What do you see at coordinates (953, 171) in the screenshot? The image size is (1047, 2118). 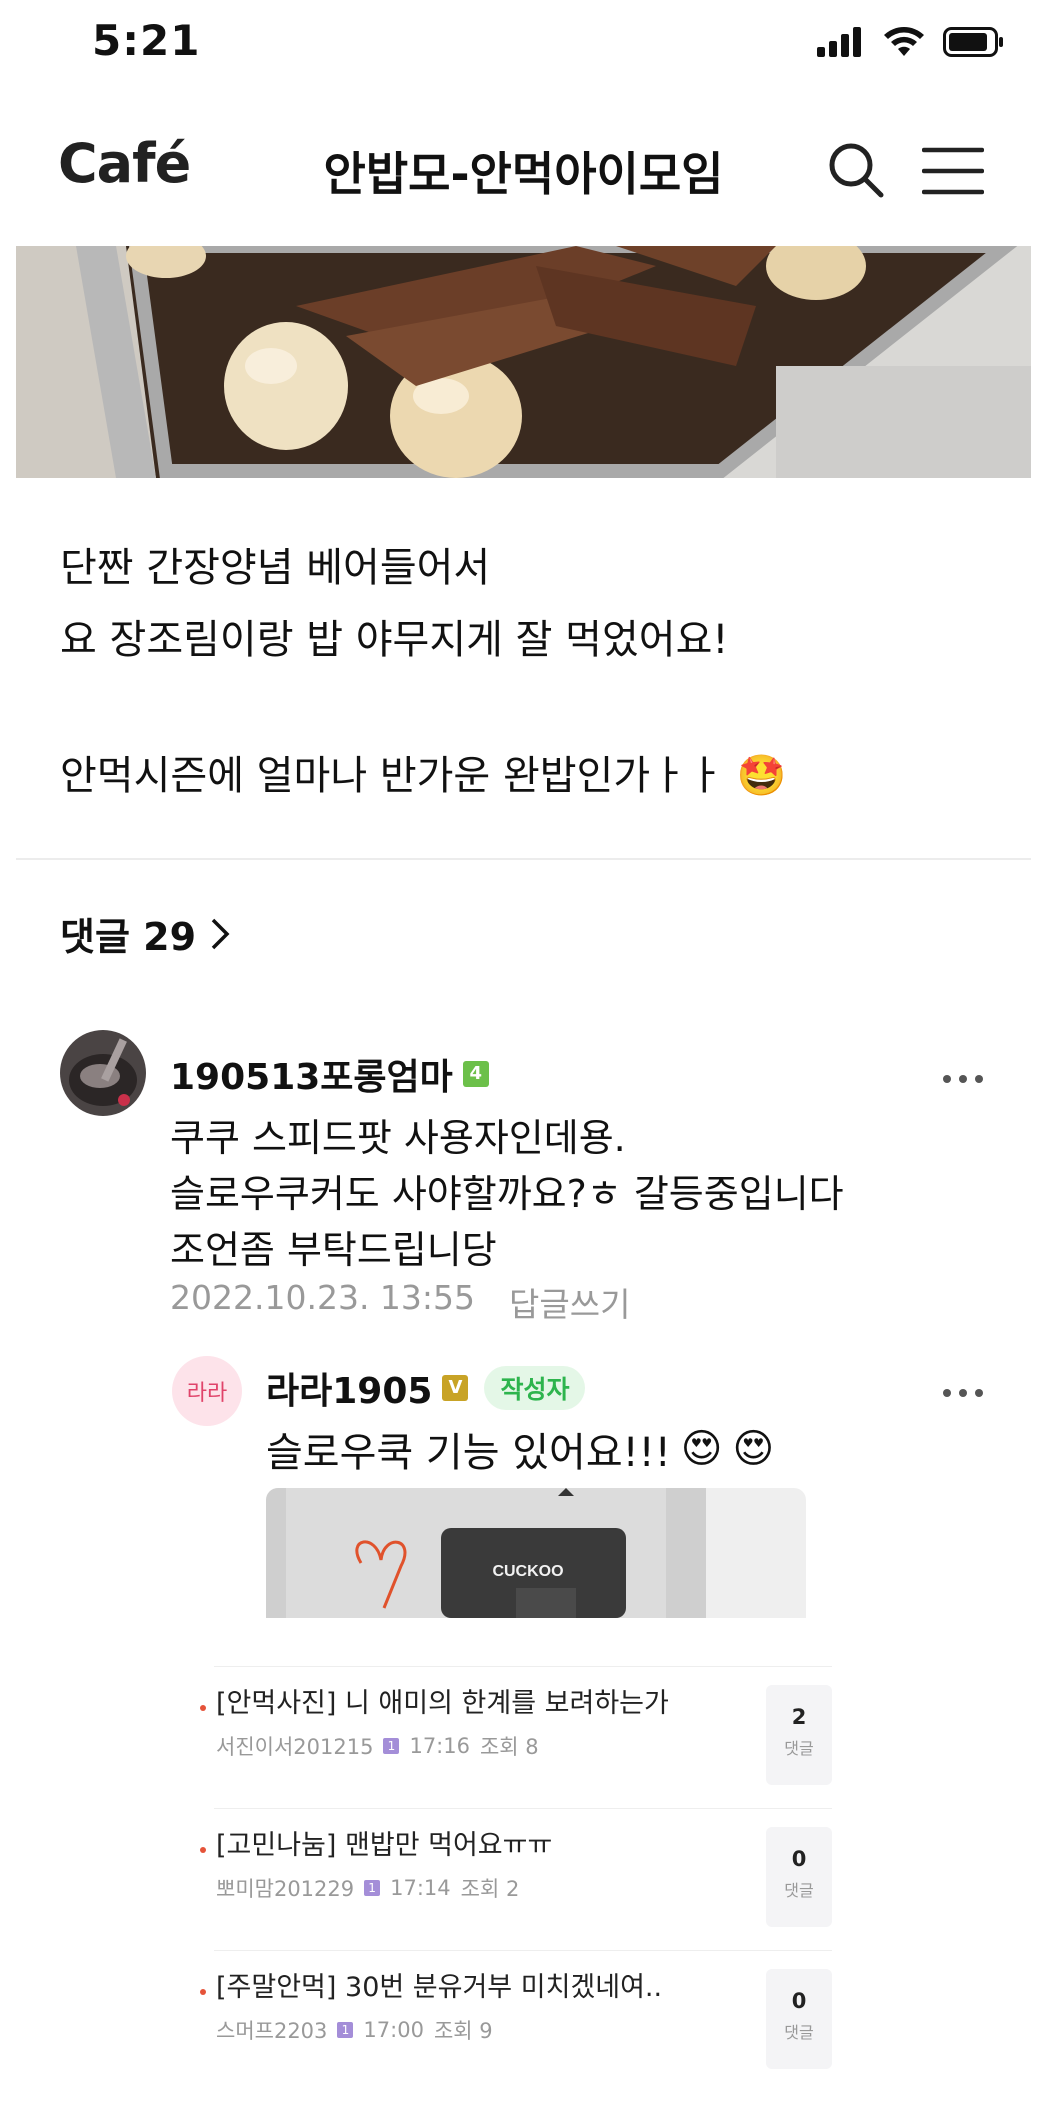 I see `hamburger-menu-icon` at bounding box center [953, 171].